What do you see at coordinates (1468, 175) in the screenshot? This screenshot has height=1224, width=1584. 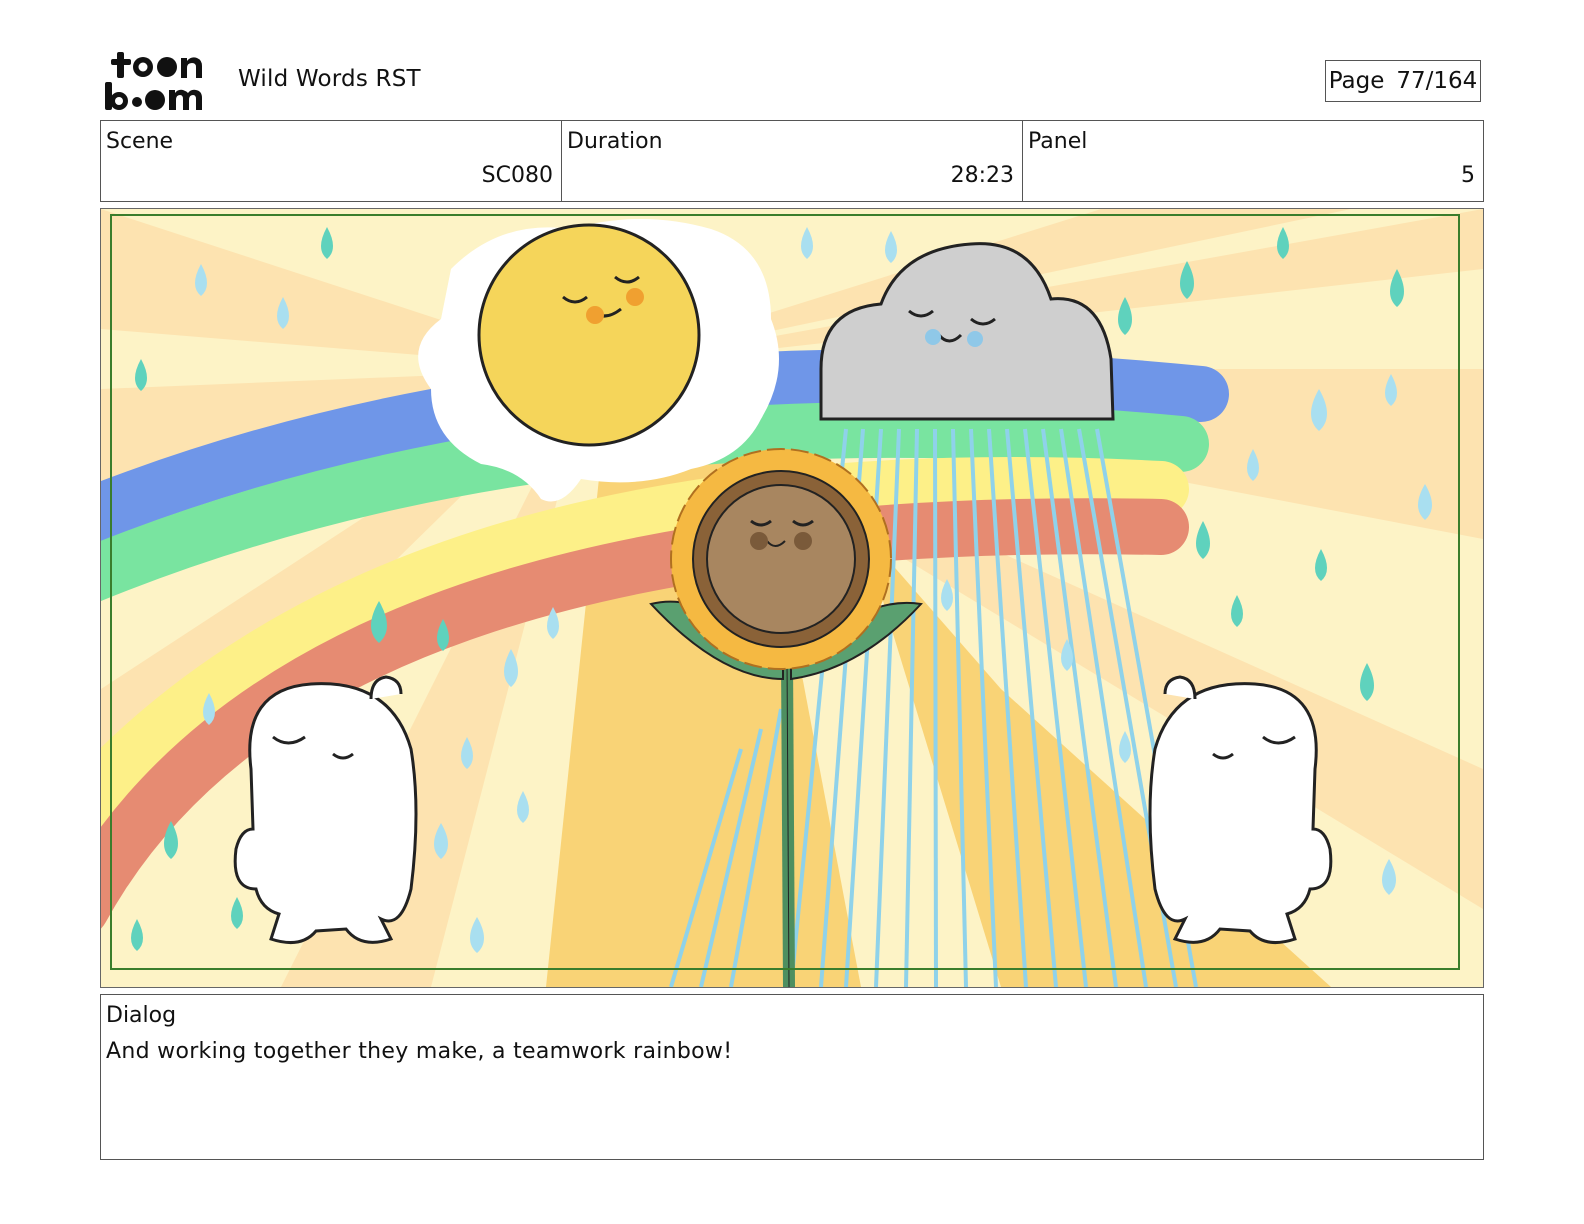 I see `panel-value: 5` at bounding box center [1468, 175].